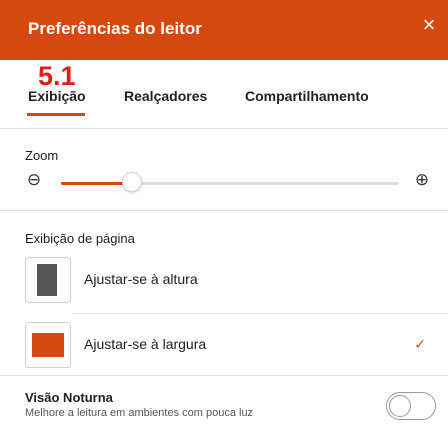  Describe the element at coordinates (42, 155) in the screenshot. I see `zoom-label: Zoom` at that location.